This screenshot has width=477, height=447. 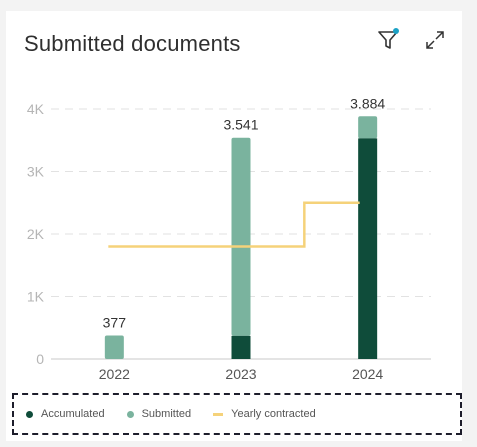 What do you see at coordinates (114, 374) in the screenshot?
I see `x-tick-label: 2022` at bounding box center [114, 374].